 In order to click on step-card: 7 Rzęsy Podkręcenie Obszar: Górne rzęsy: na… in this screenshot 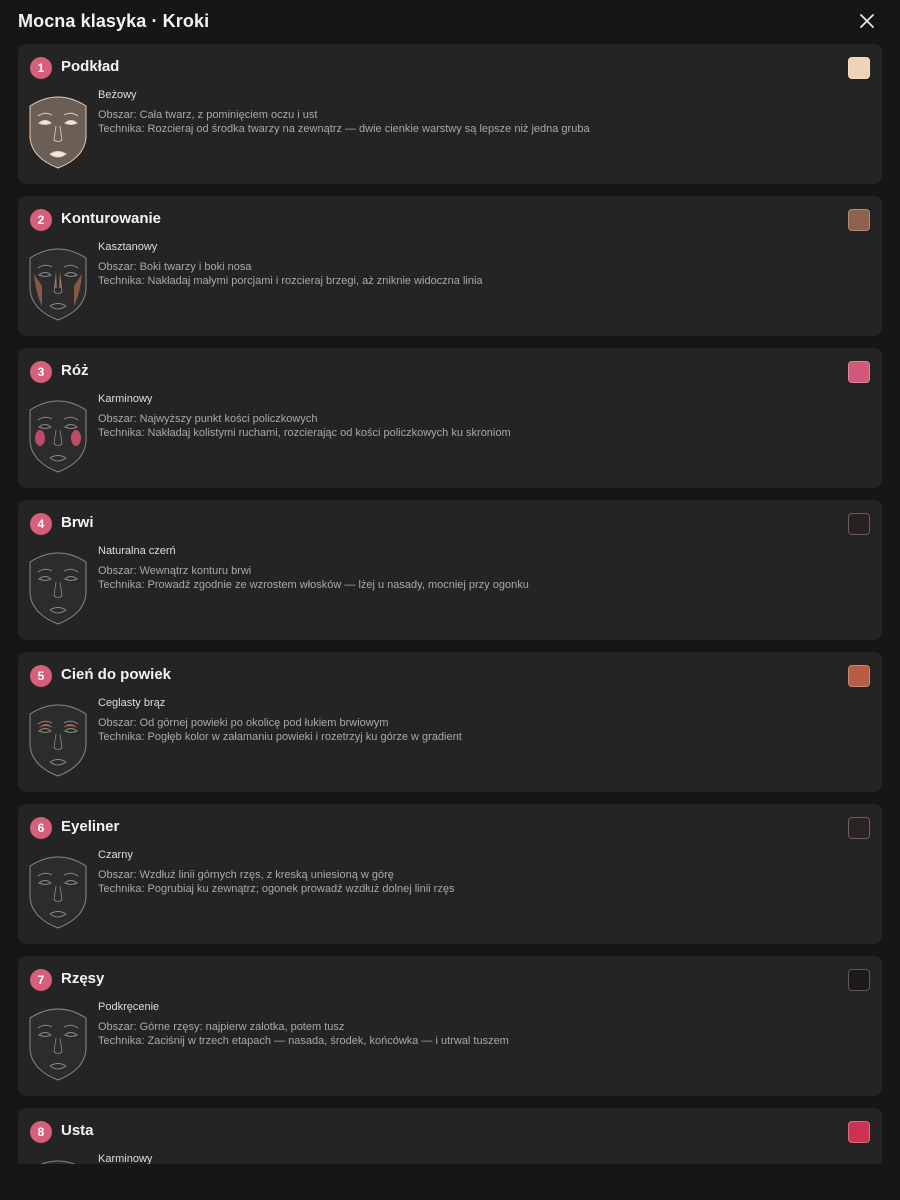, I will do `click(450, 1026)`.